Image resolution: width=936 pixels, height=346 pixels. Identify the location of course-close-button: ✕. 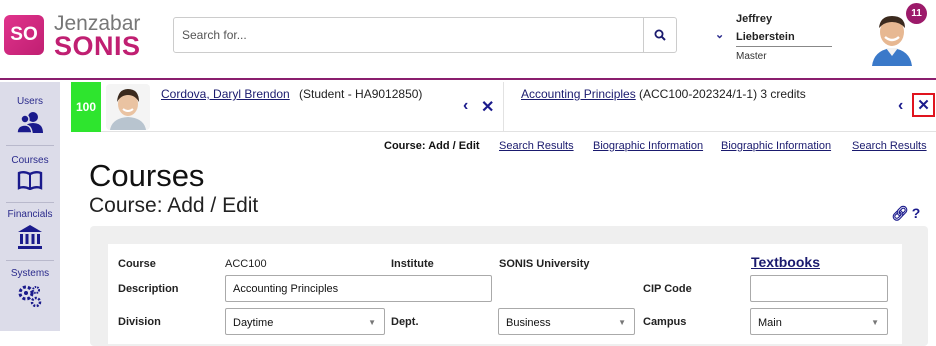
(923, 105).